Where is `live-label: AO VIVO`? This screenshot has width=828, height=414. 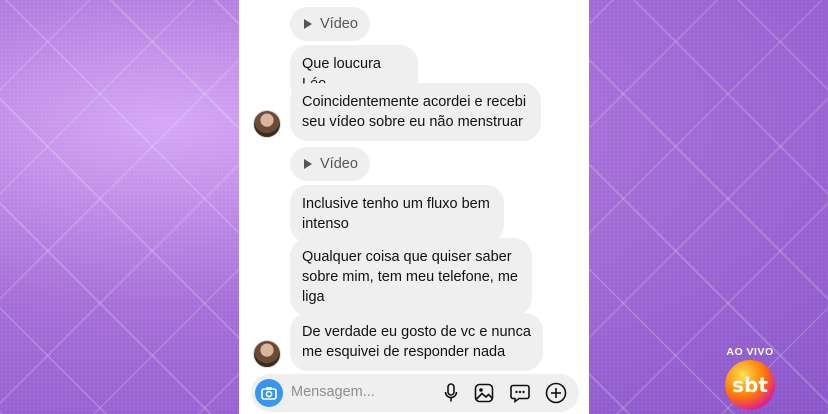
live-label: AO VIVO is located at coordinates (750, 352).